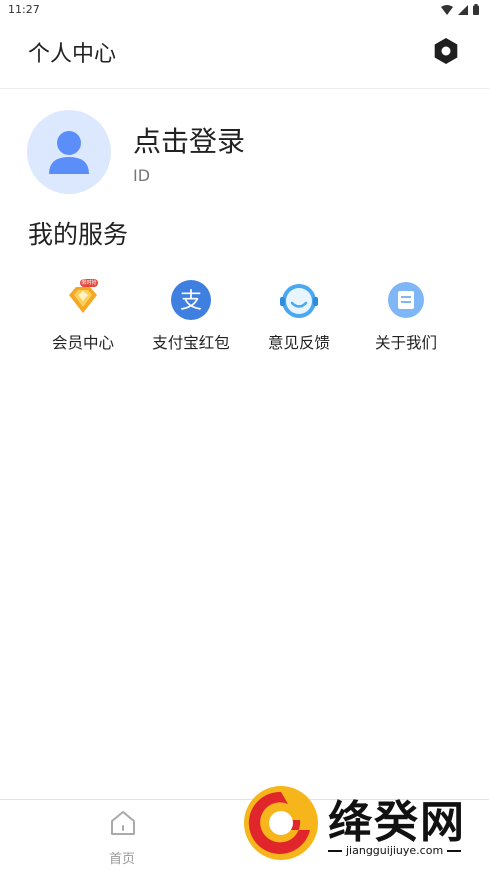  Describe the element at coordinates (476, 9) in the screenshot. I see `battery-icon` at that location.